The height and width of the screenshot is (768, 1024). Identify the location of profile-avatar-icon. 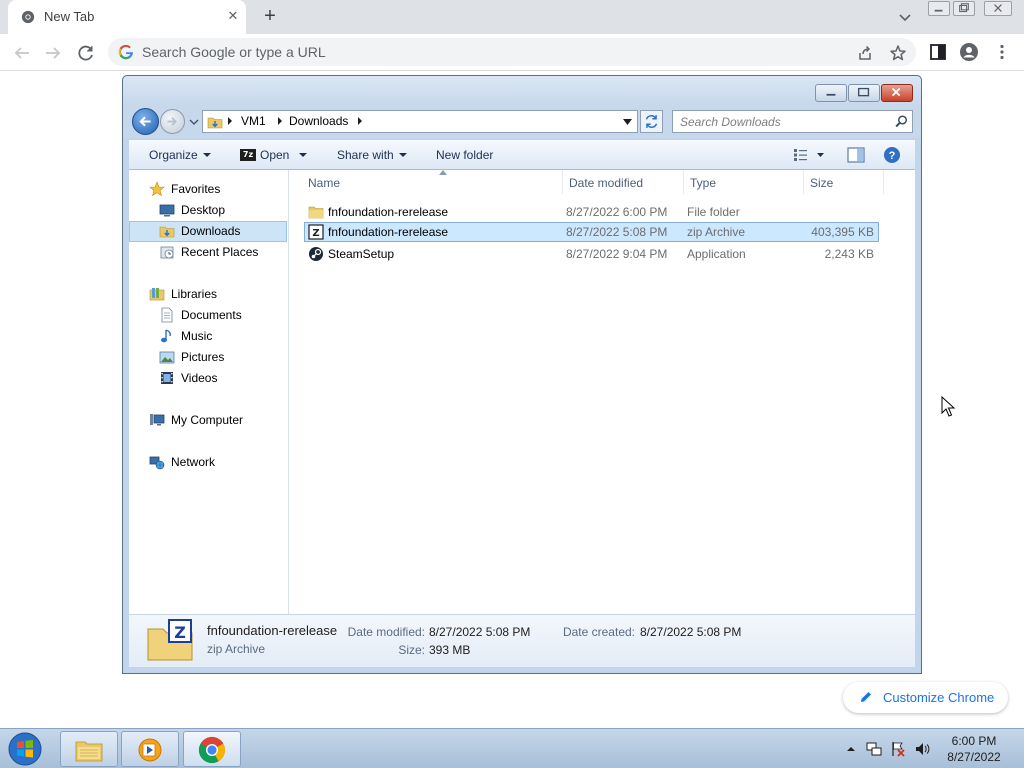
(969, 52).